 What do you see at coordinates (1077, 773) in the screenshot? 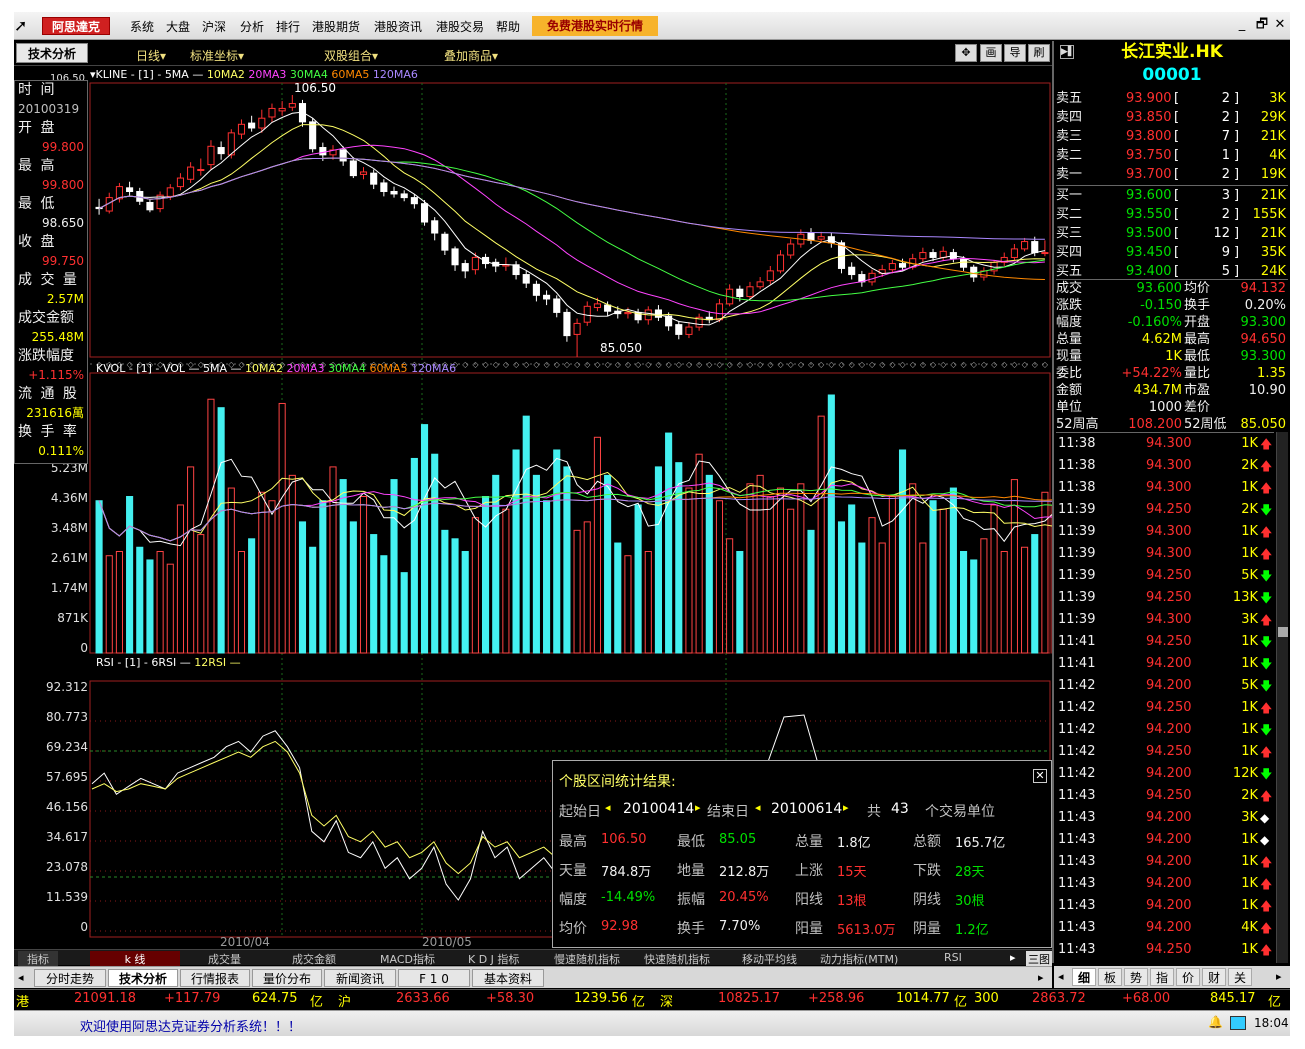
I see `tick-time: 11:42` at bounding box center [1077, 773].